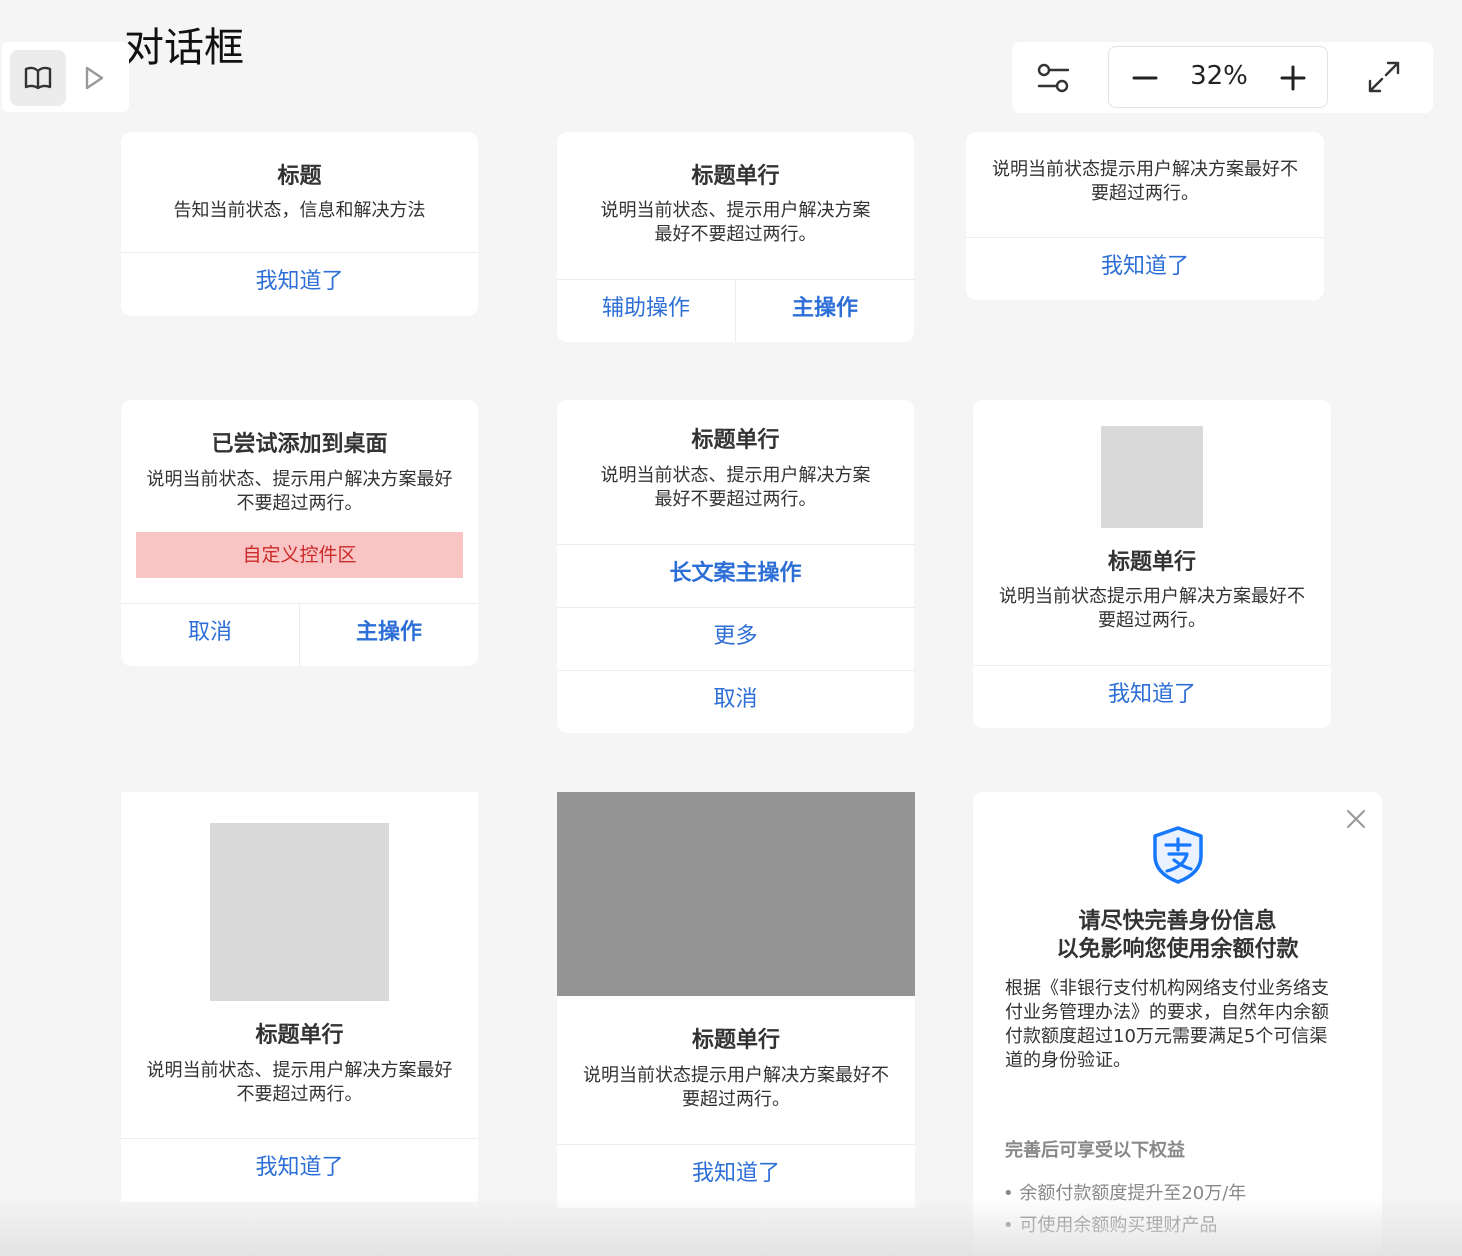 The height and width of the screenshot is (1256, 1462). Describe the element at coordinates (735, 637) in the screenshot. I see `more-button: 更多` at that location.